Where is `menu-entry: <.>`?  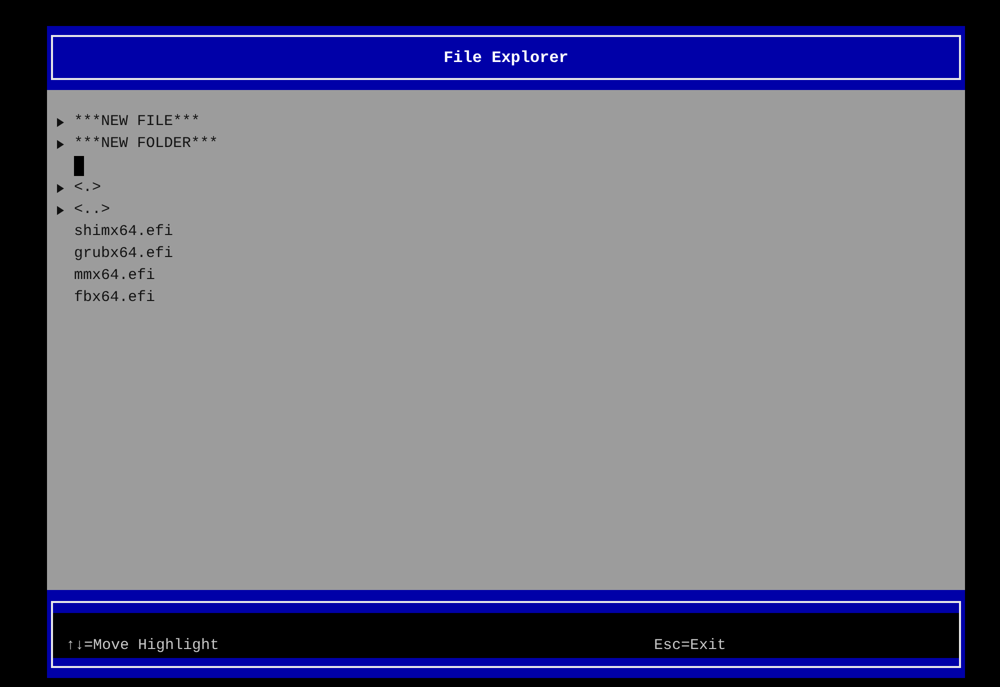 menu-entry: <.> is located at coordinates (88, 188).